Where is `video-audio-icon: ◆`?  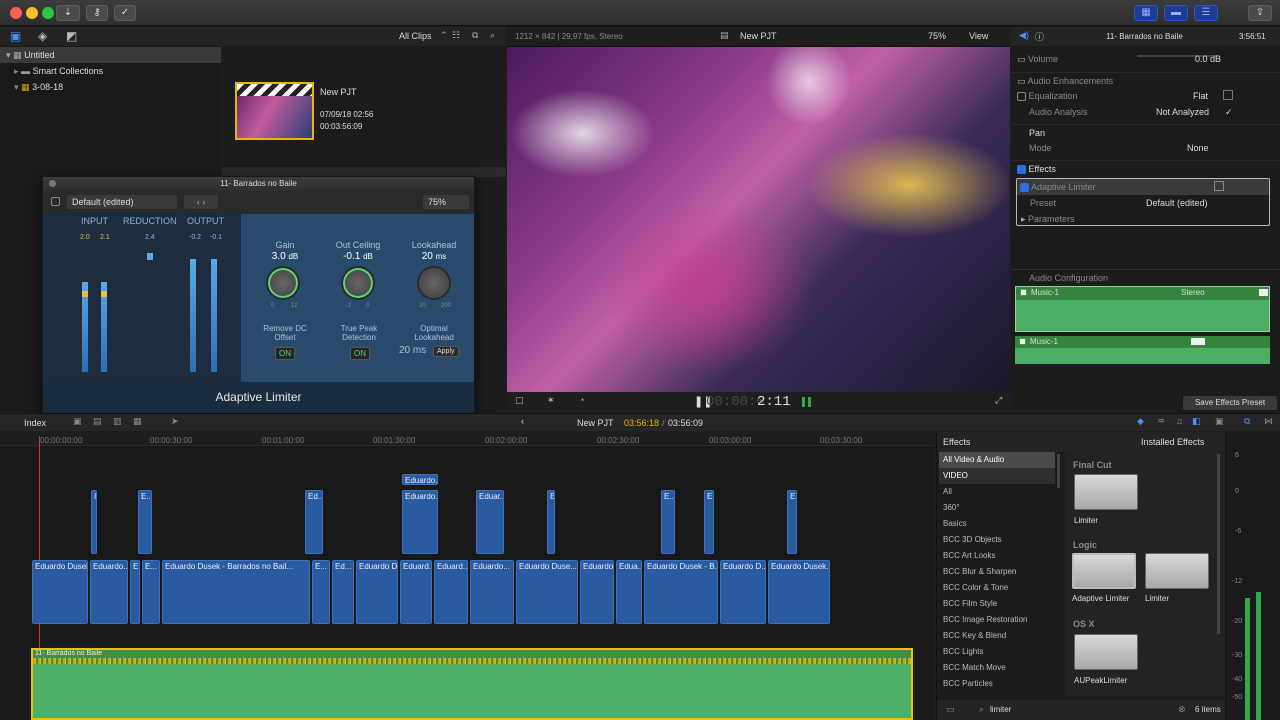 video-audio-icon: ◆ is located at coordinates (1140, 421).